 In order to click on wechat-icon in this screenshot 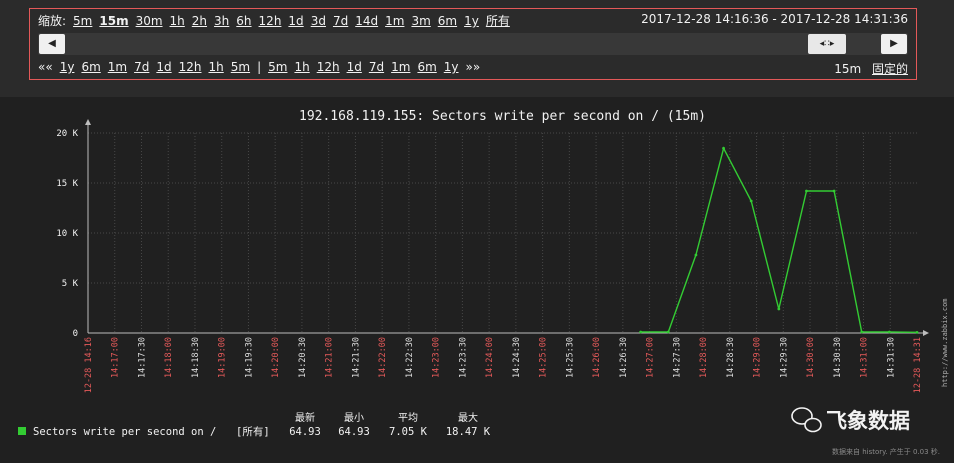, I will do `click(806, 420)`.